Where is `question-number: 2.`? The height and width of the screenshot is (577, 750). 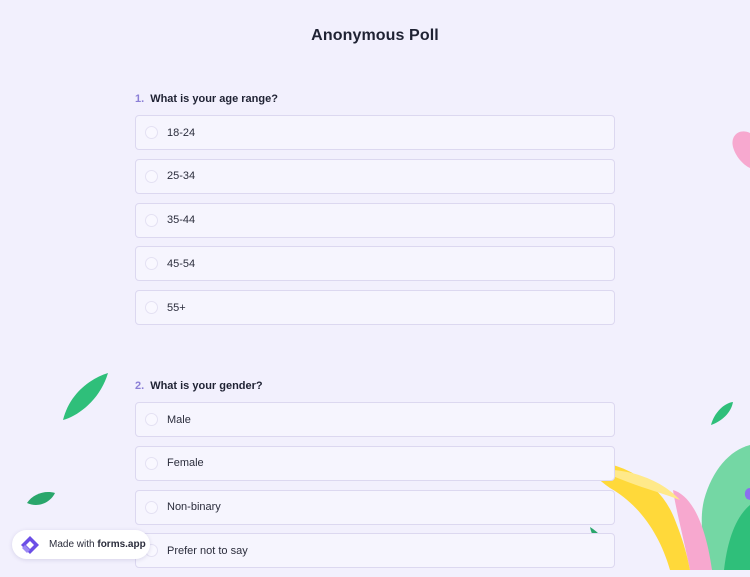
question-number: 2. is located at coordinates (140, 386).